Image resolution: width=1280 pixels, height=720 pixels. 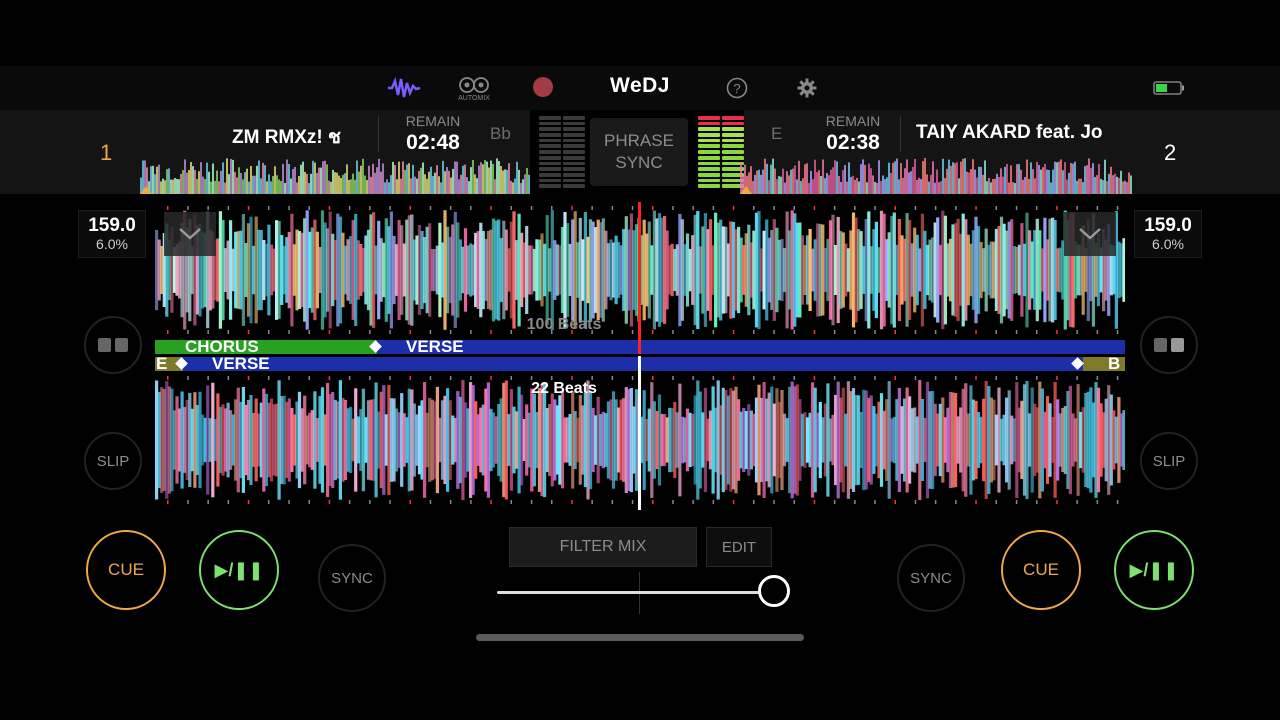 I want to click on deck1-bpm-display: 159.0 6.0%, so click(x=112, y=234).